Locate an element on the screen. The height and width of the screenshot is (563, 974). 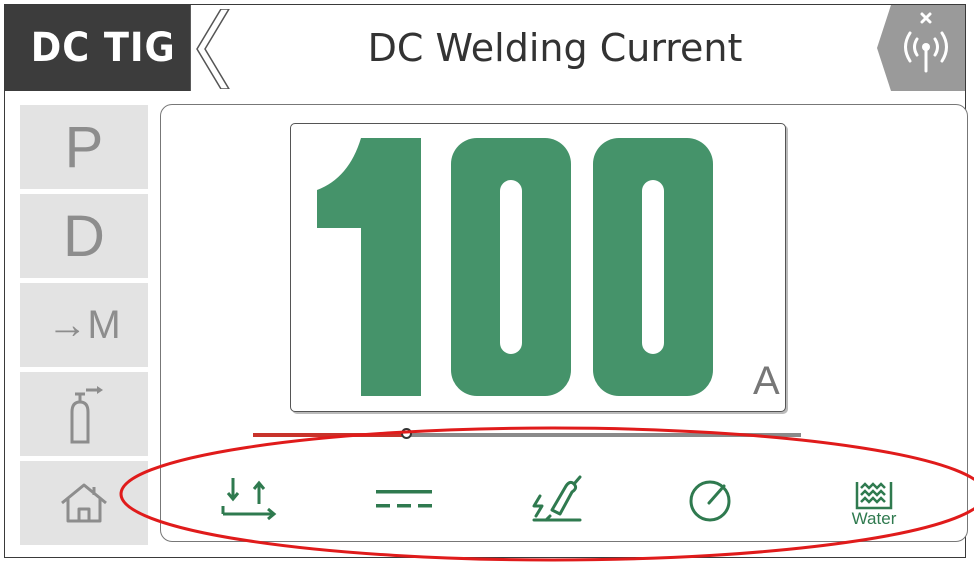
sidebar-item-gas is located at coordinates (84, 414).